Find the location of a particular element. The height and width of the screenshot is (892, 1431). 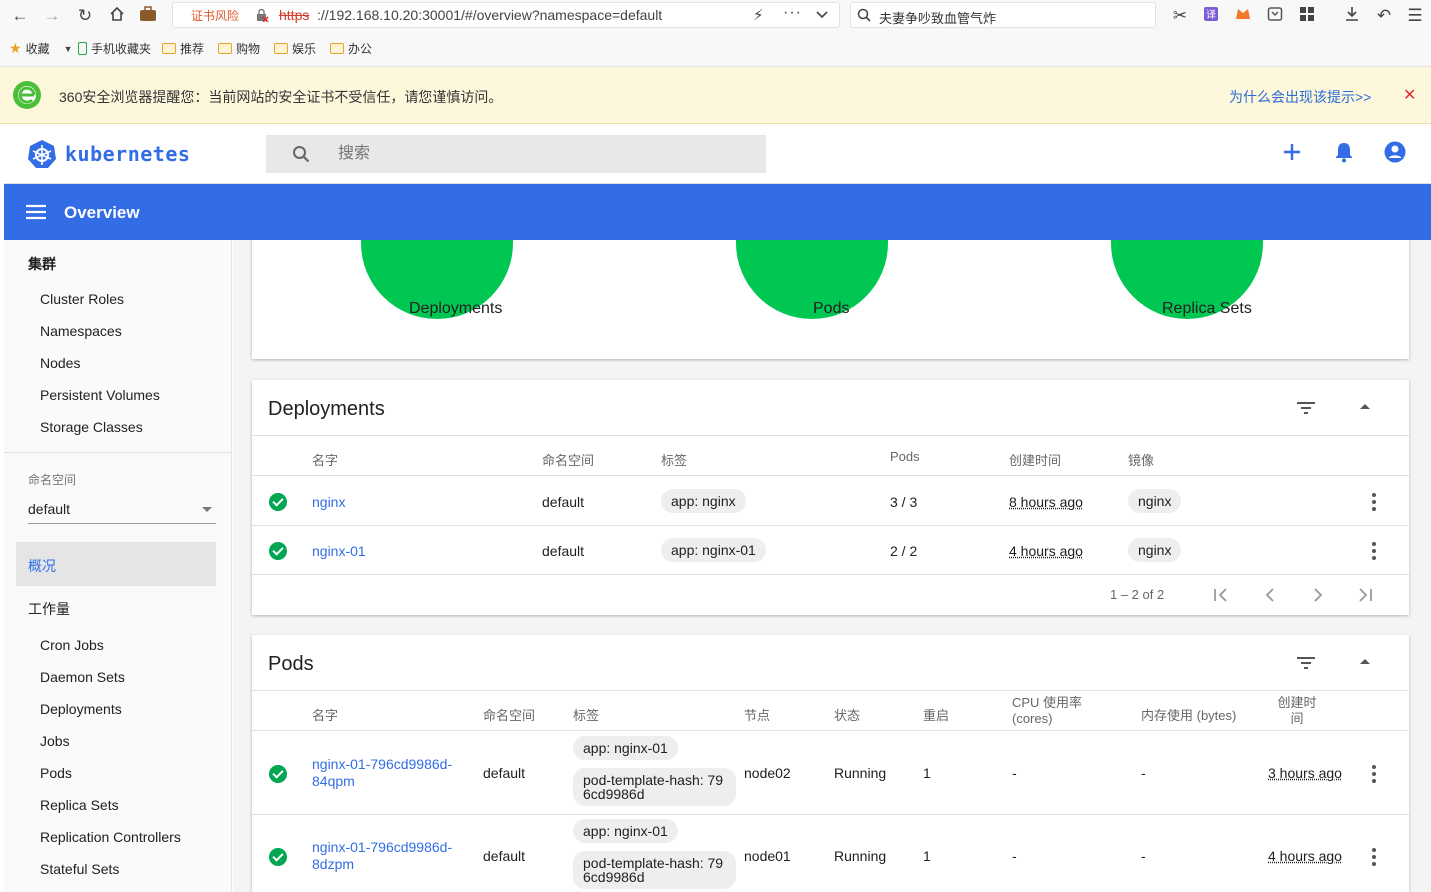

brand-name: kubernetes is located at coordinates (127, 154).